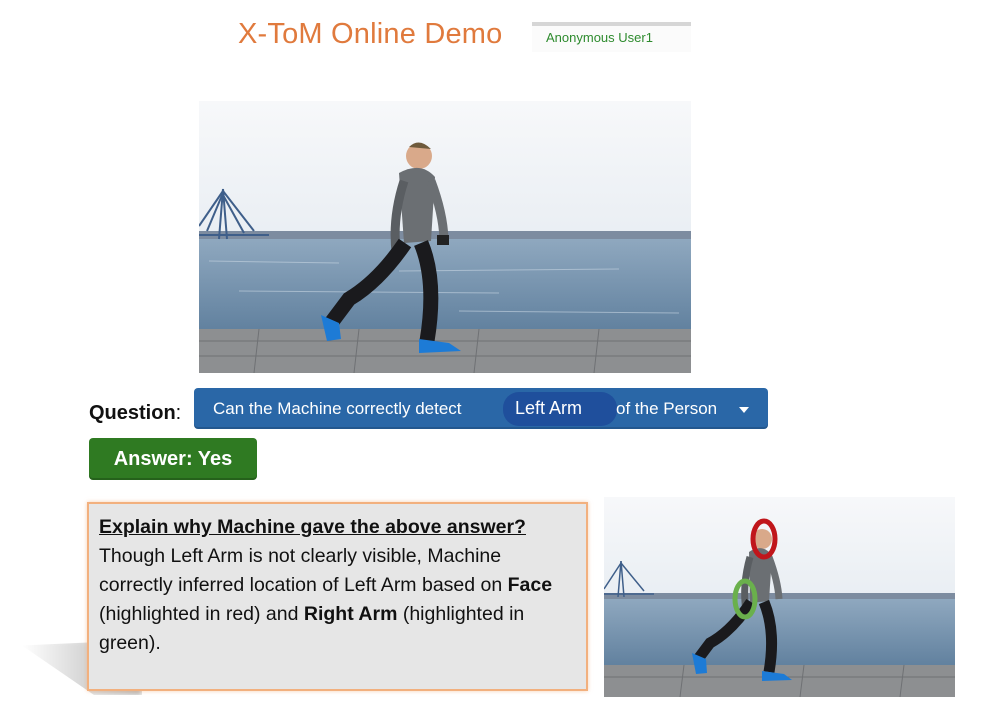 Image resolution: width=986 pixels, height=721 pixels. What do you see at coordinates (549, 408) in the screenshot?
I see `body-part-value: Left Arm` at bounding box center [549, 408].